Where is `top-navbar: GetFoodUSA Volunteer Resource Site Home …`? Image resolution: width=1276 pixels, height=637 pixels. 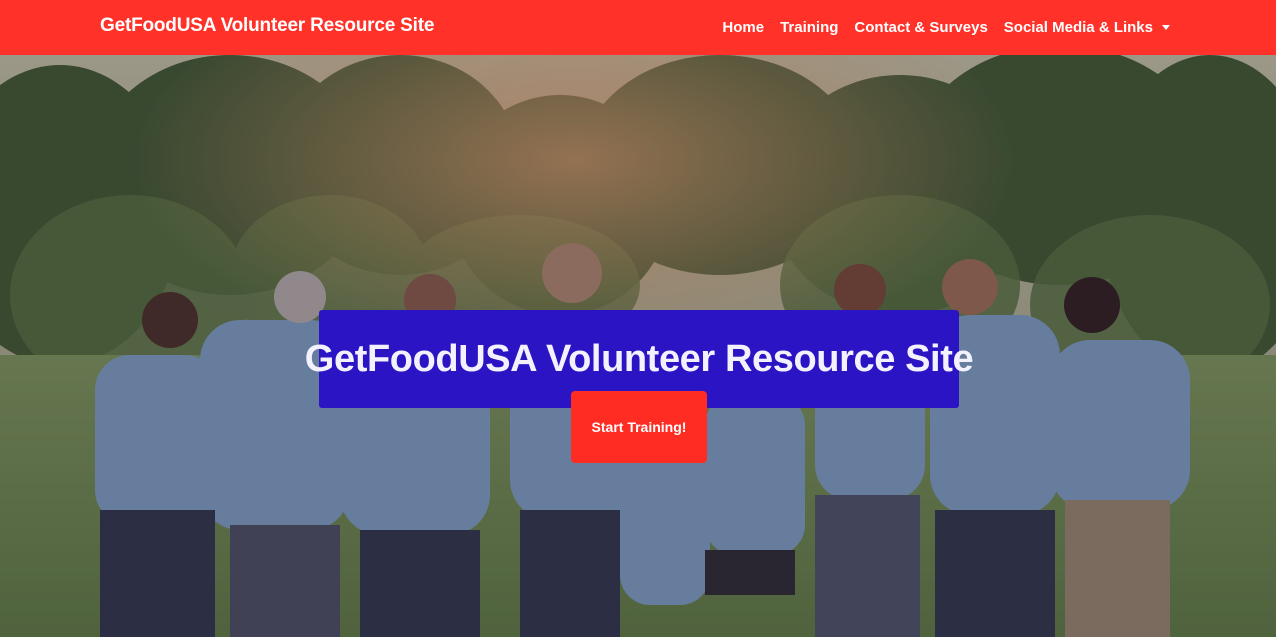 top-navbar: GetFoodUSA Volunteer Resource Site Home … is located at coordinates (638, 27).